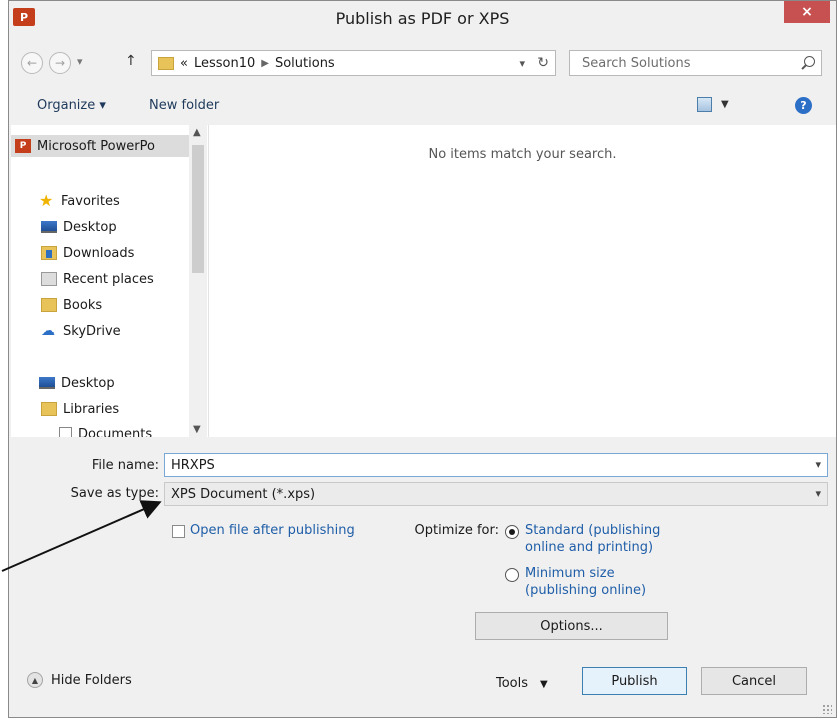 This screenshot has height=720, width=837. What do you see at coordinates (456, 530) in the screenshot?
I see `optimize-for-label: Optimize for:` at bounding box center [456, 530].